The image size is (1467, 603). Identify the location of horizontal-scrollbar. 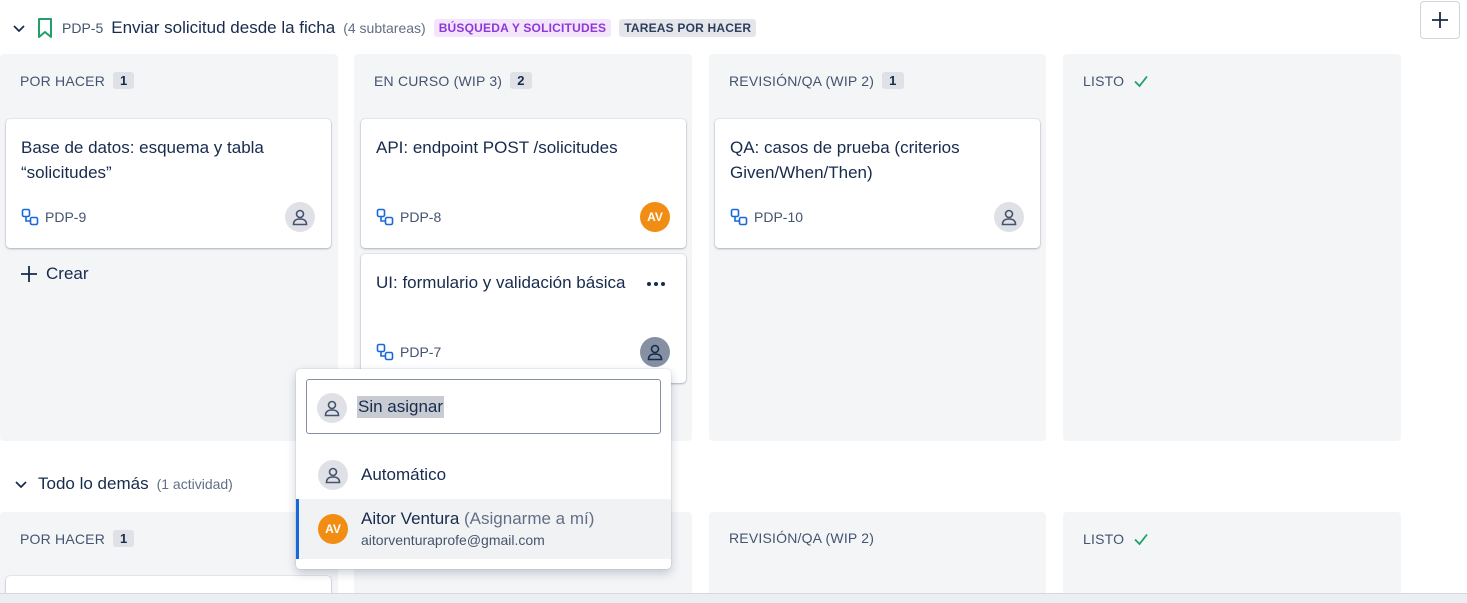
(733, 598).